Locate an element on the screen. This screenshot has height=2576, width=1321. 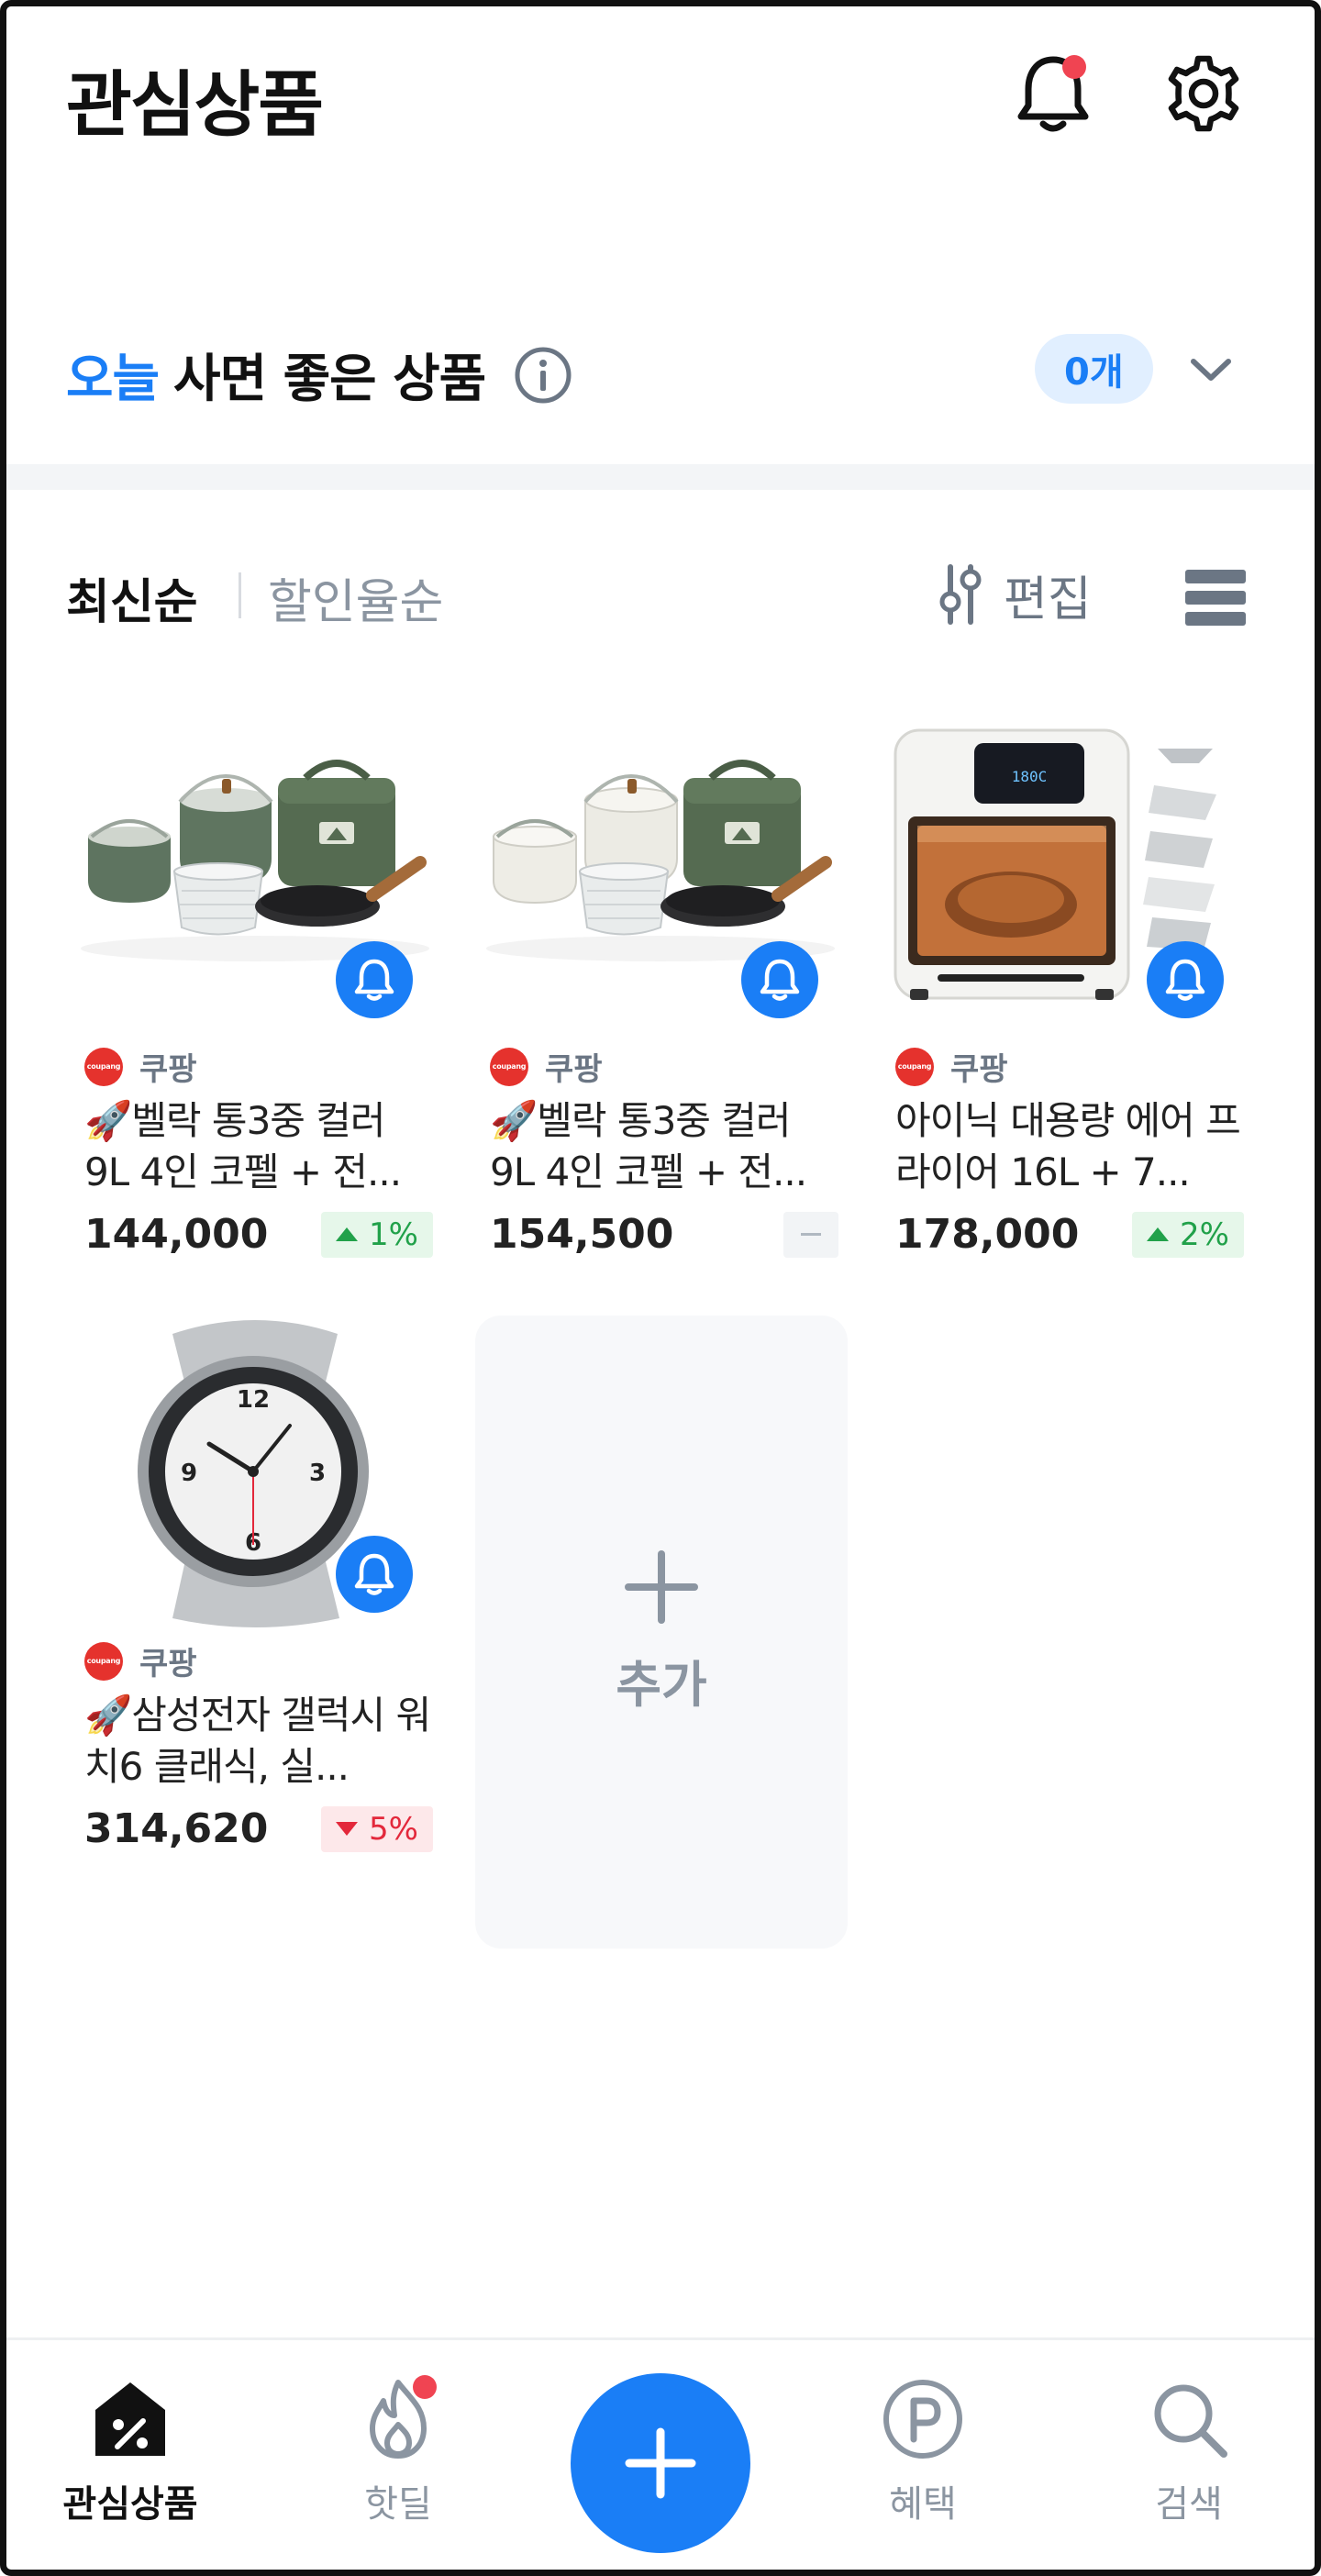
hotdeal-dot is located at coordinates (425, 2387).